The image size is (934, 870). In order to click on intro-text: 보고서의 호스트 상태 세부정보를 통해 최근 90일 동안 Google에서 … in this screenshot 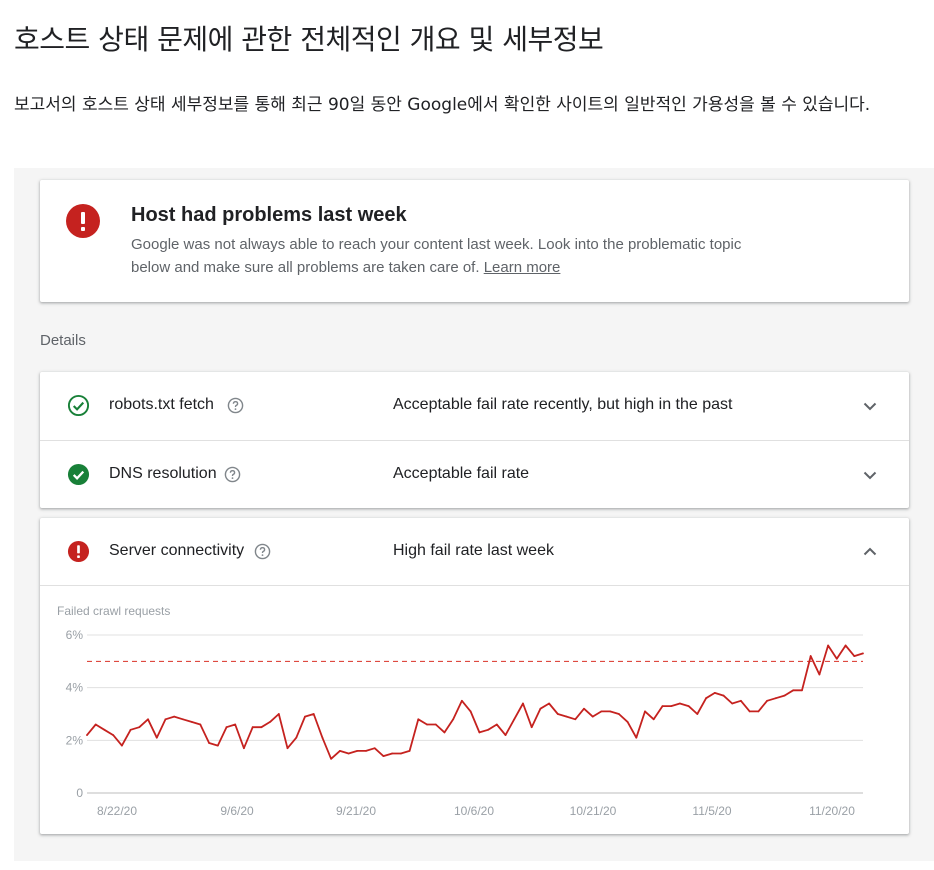, I will do `click(442, 105)`.